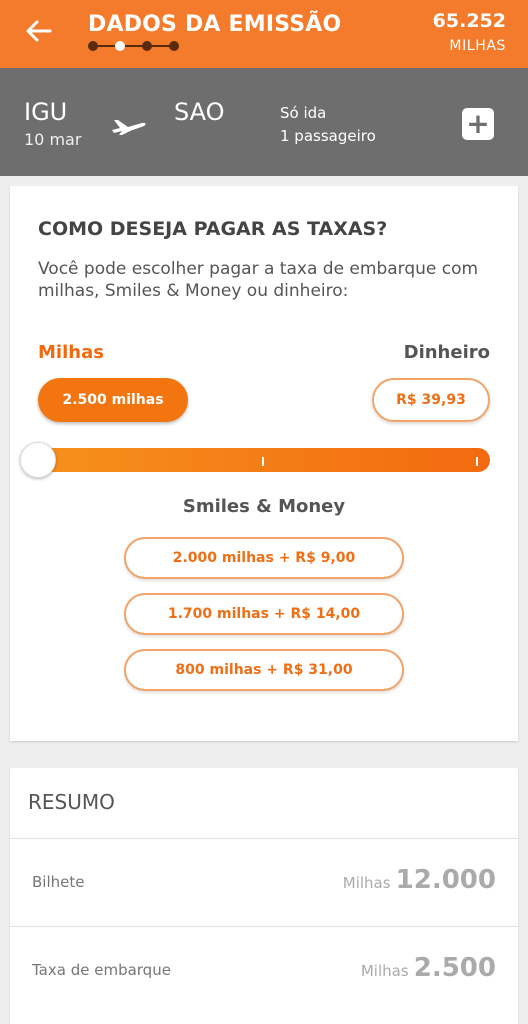 This screenshot has height=1024, width=528. I want to click on summary-row-ticket: Bilhete Milhas 12.000, so click(264, 882).